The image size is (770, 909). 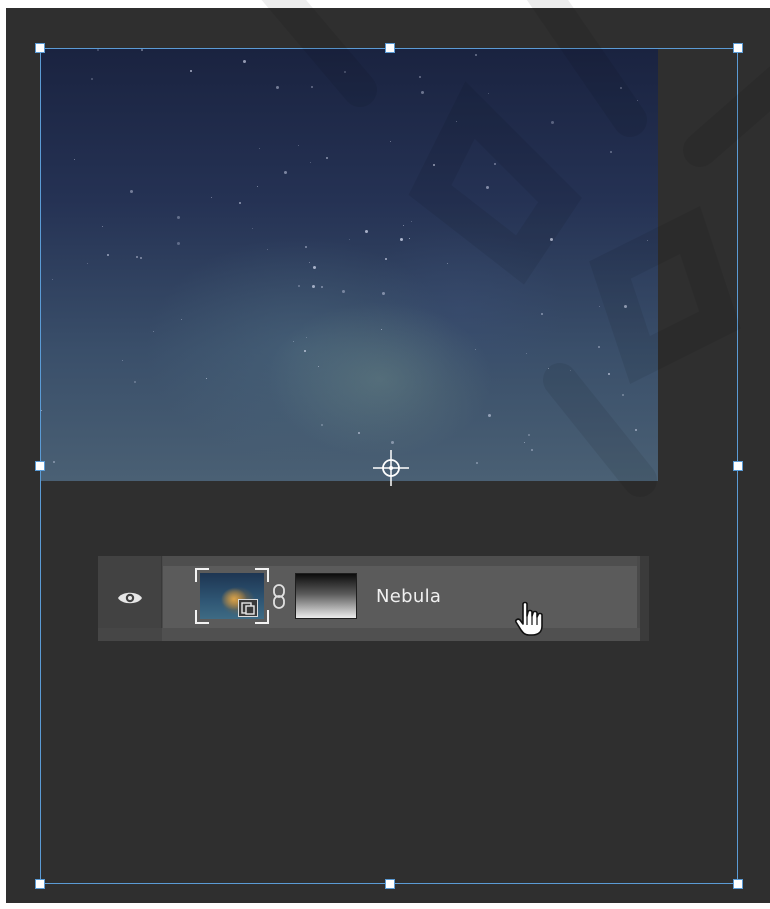 What do you see at coordinates (40, 466) in the screenshot?
I see `transform-handle-middle-left` at bounding box center [40, 466].